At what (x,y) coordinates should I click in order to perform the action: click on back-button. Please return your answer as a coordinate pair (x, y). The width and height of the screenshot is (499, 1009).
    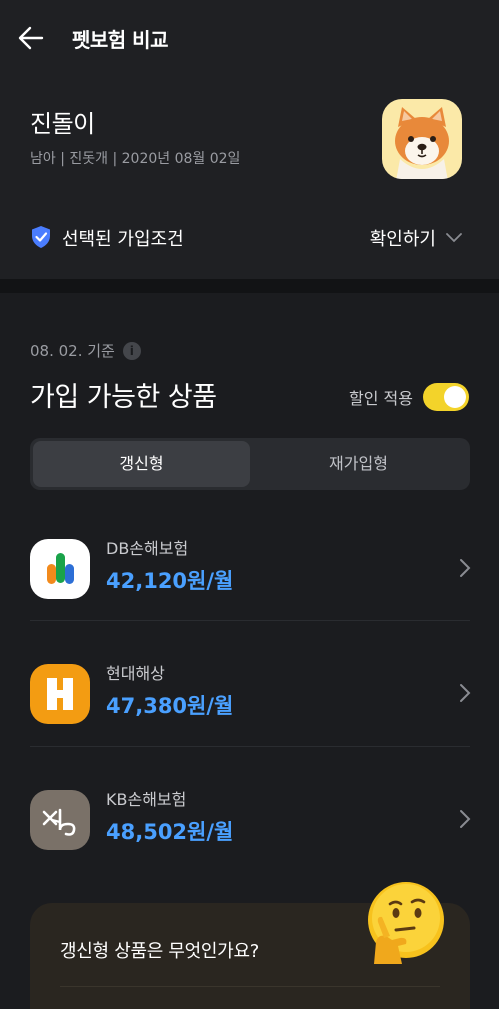
    Looking at the image, I should click on (36, 38).